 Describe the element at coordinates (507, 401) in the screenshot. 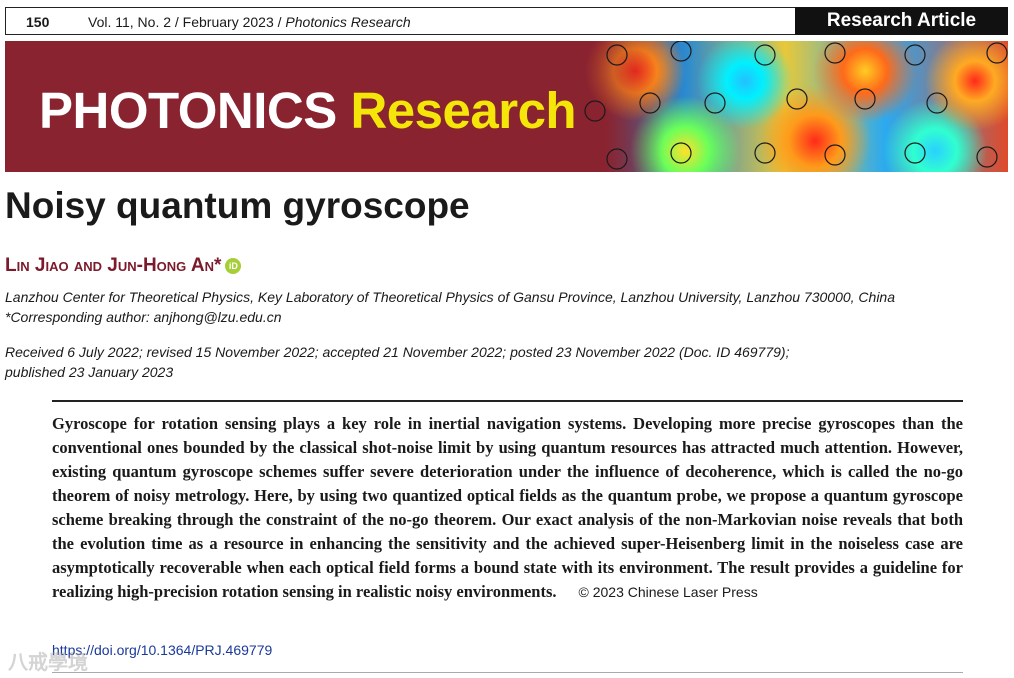

I see `divider` at that location.